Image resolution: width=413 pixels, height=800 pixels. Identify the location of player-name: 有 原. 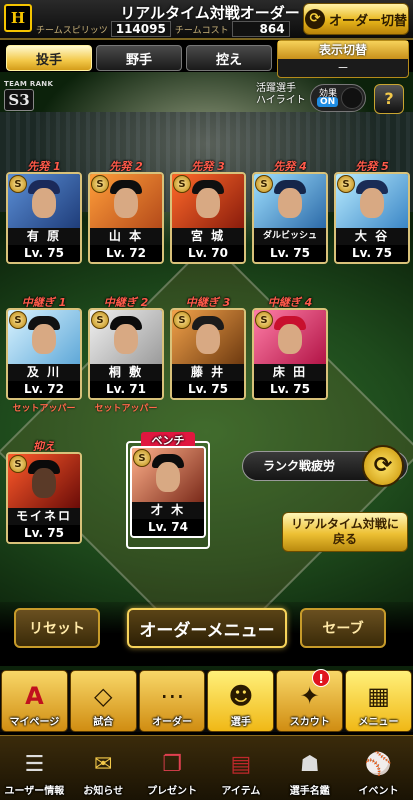
(44, 236).